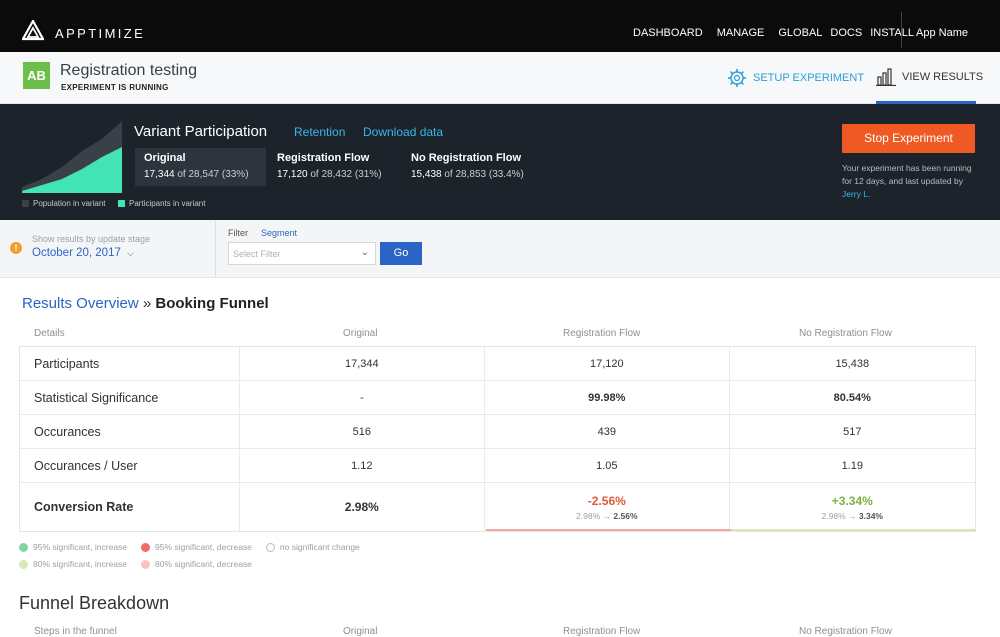  I want to click on ab-badge: AB, so click(36, 75).